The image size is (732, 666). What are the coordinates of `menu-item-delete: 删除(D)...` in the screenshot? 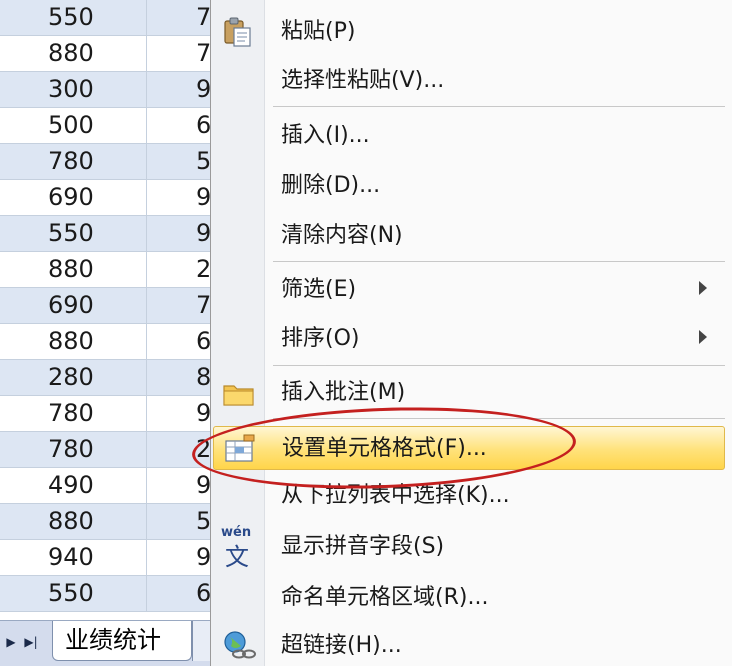 It's located at (469, 186).